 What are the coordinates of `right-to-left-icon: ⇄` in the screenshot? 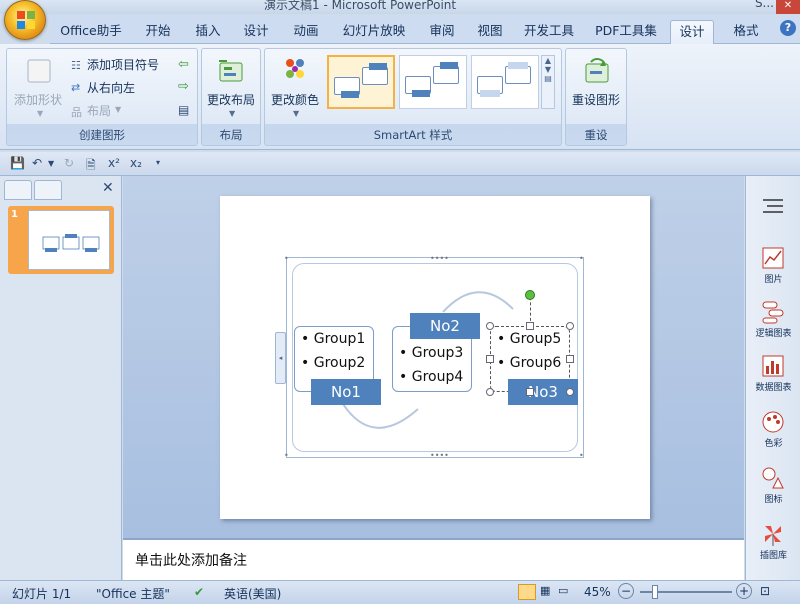 It's located at (76, 87).